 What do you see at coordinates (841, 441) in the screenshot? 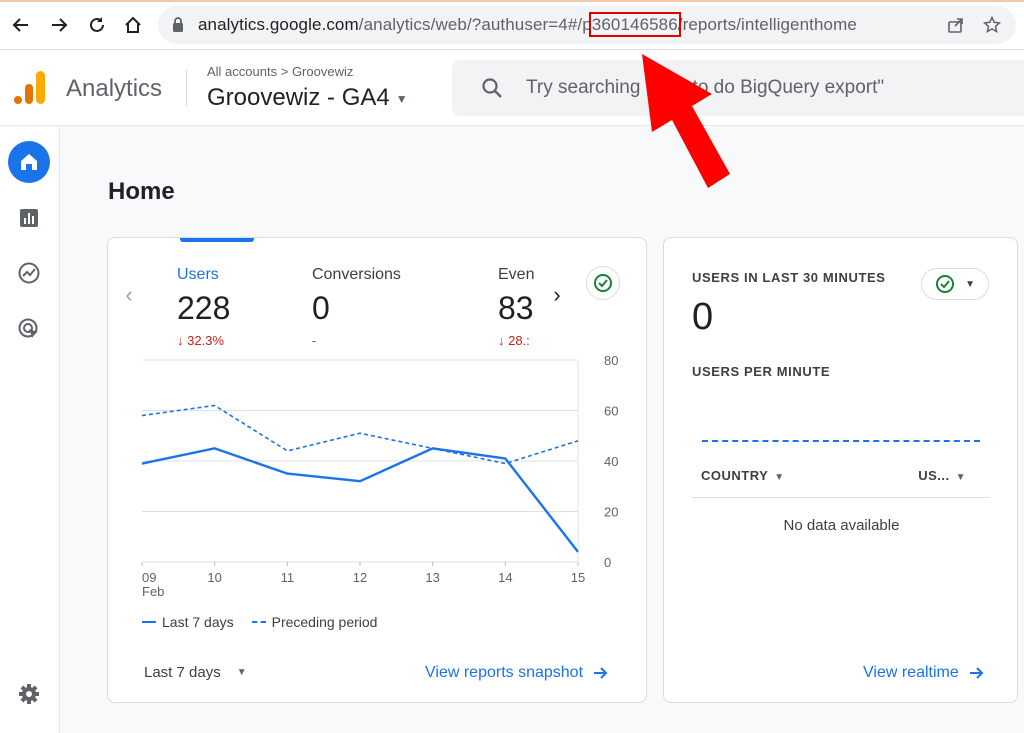
I see `per-minute-sparkline` at bounding box center [841, 441].